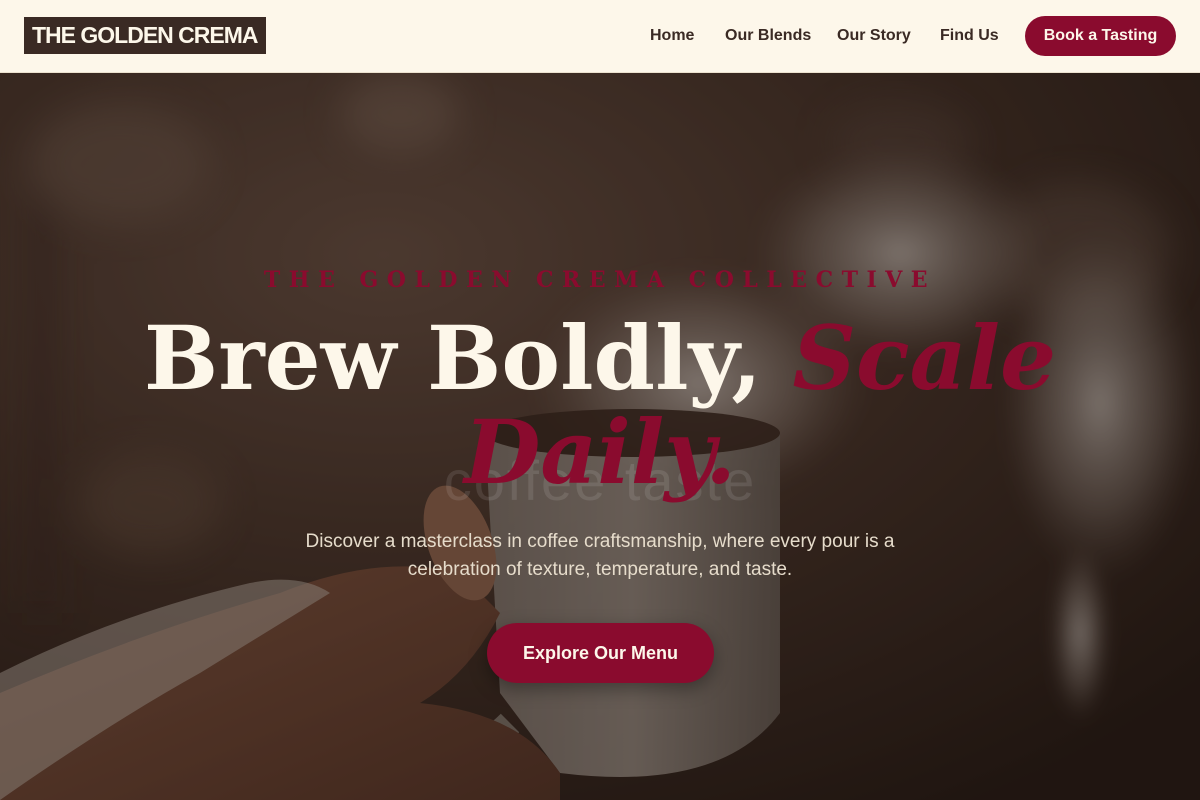 Image resolution: width=1200 pixels, height=800 pixels. What do you see at coordinates (468, 358) in the screenshot?
I see `hero-headline-plain: Brew Boldly,` at bounding box center [468, 358].